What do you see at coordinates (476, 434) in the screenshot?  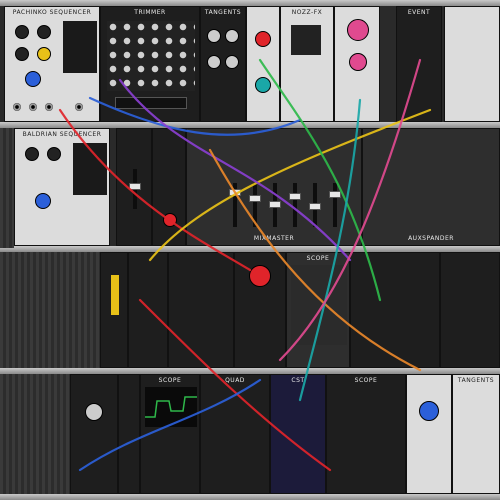 I see `module-tangents-2: TANGENTS` at bounding box center [476, 434].